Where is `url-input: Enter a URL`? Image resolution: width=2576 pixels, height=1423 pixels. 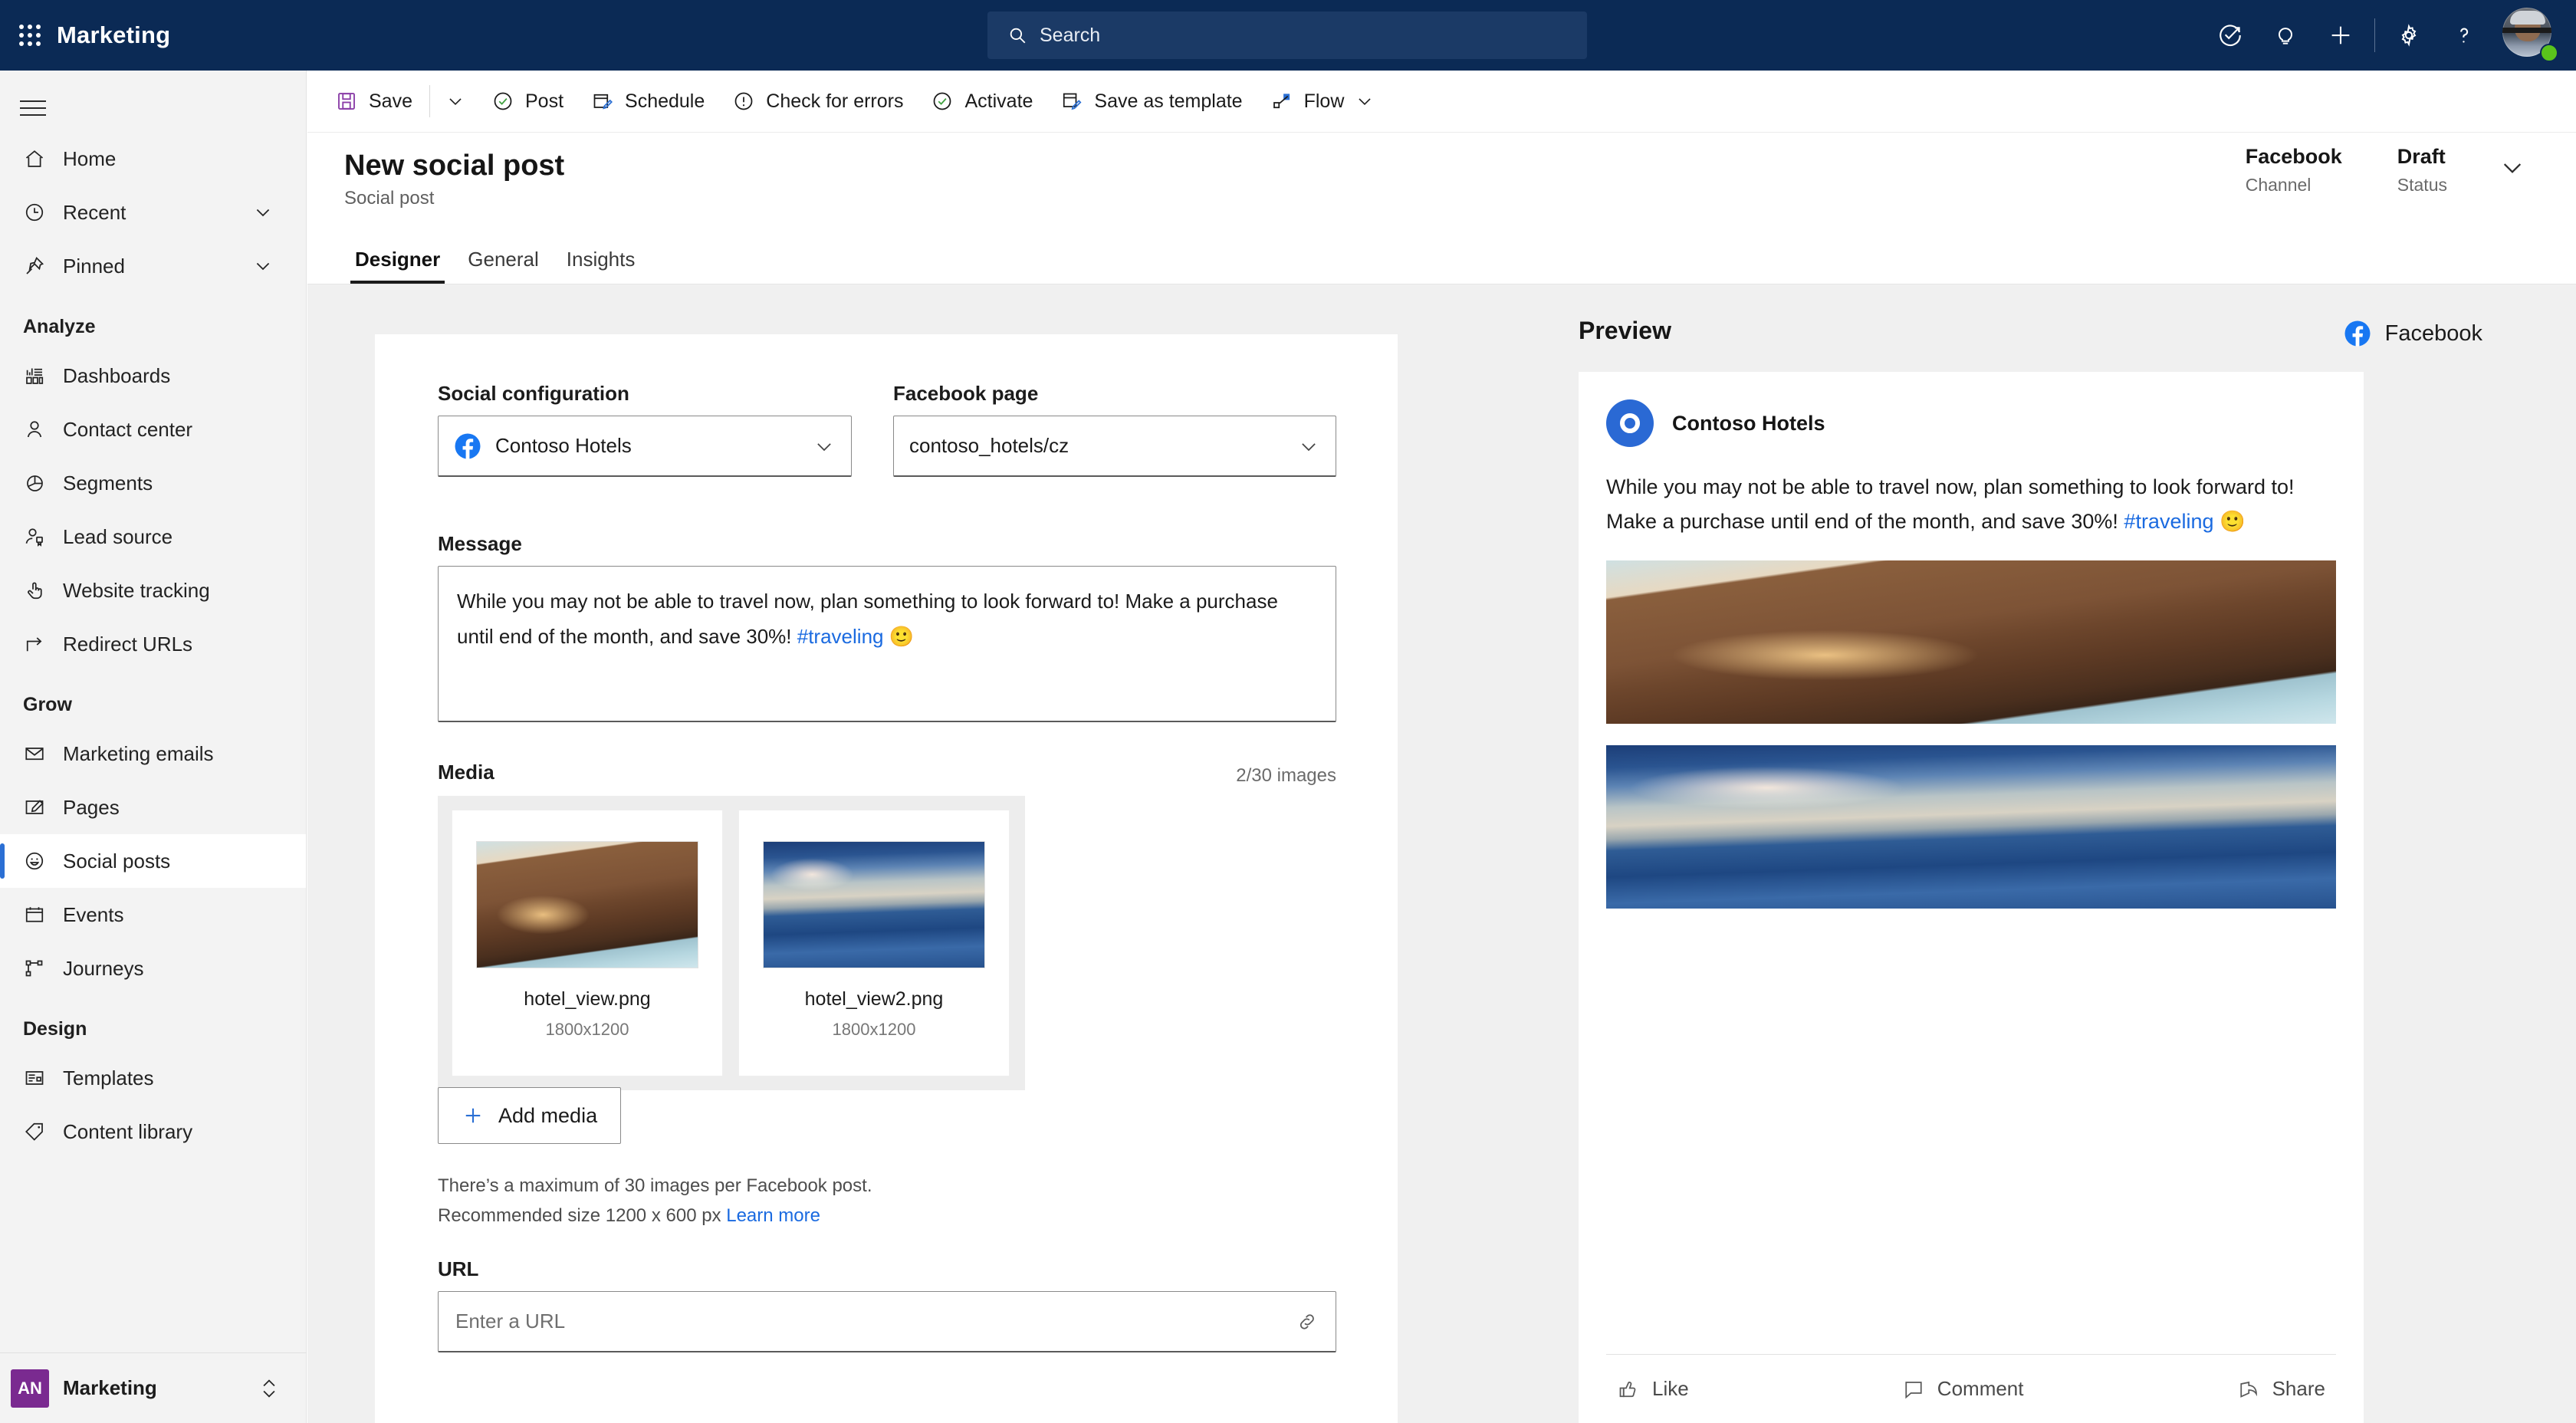
url-input: Enter a URL is located at coordinates (887, 1321).